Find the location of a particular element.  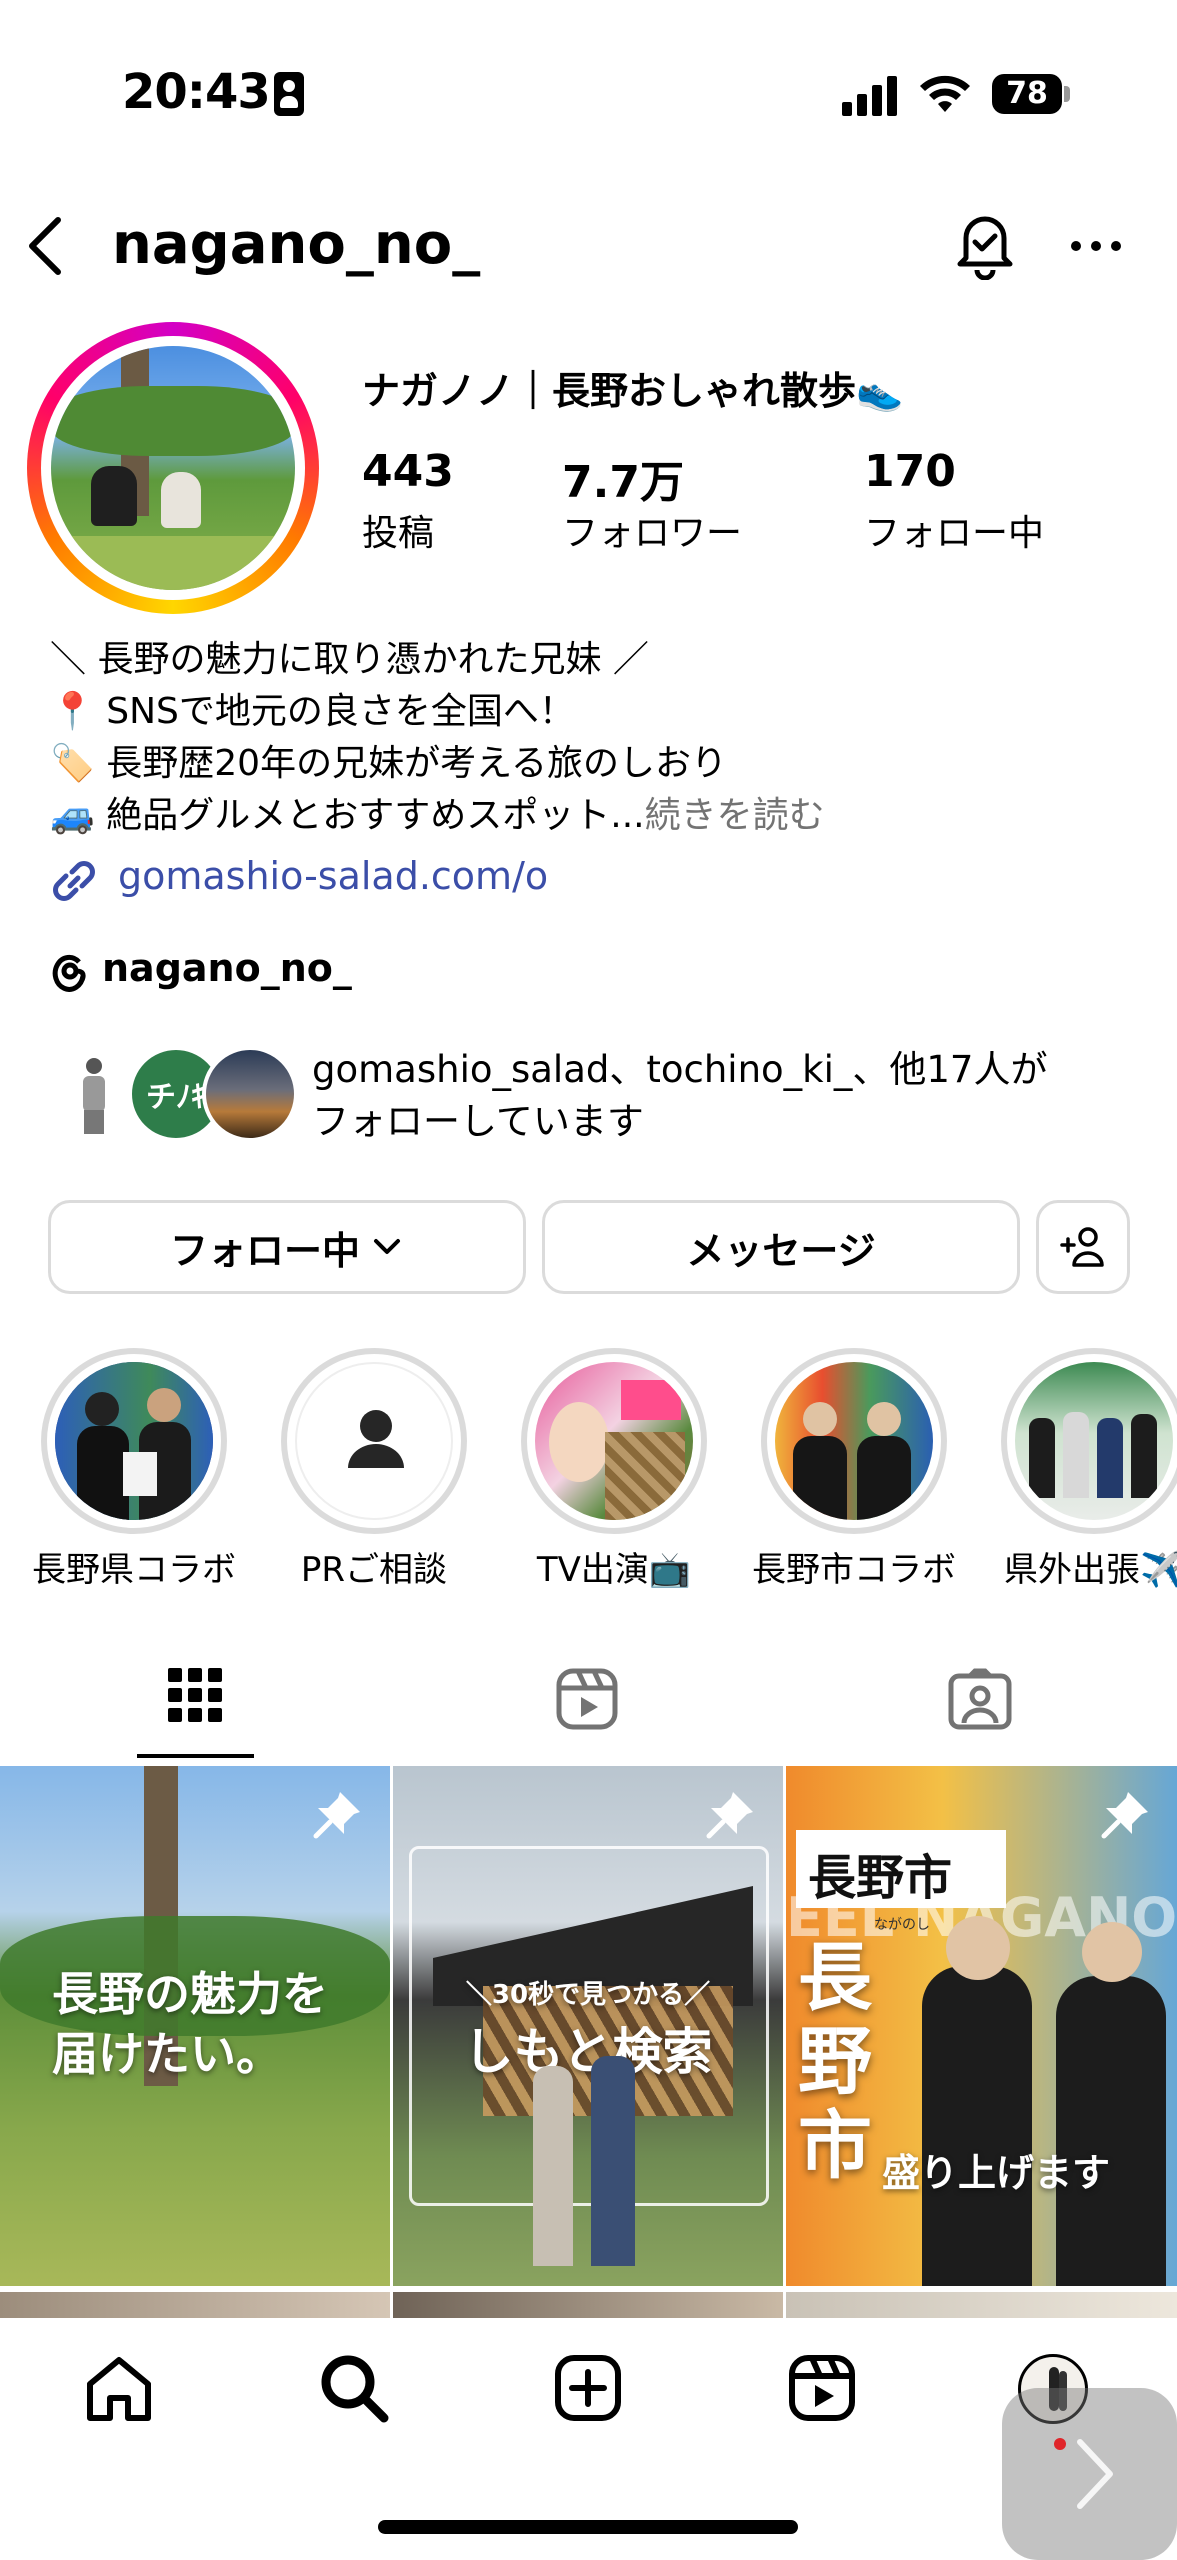

battery-indicator: 78 is located at coordinates (1027, 94).